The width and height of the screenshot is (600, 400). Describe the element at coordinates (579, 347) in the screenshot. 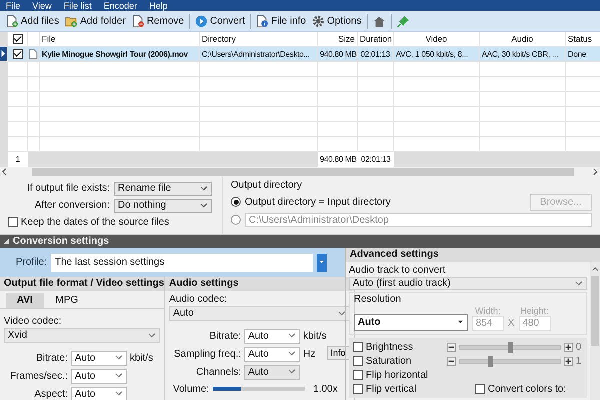

I see `slider-value: 0` at that location.